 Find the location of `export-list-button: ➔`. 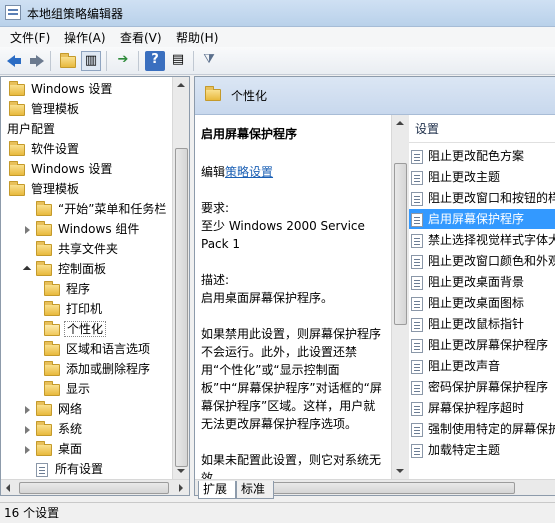

export-list-button: ➔ is located at coordinates (123, 61).